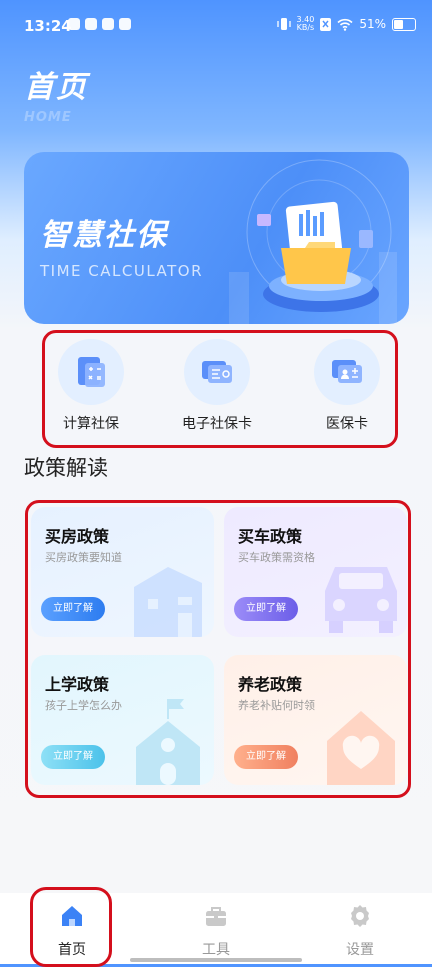 This screenshot has height=967, width=432. What do you see at coordinates (216, 960) in the screenshot?
I see `home-indicator` at bounding box center [216, 960].